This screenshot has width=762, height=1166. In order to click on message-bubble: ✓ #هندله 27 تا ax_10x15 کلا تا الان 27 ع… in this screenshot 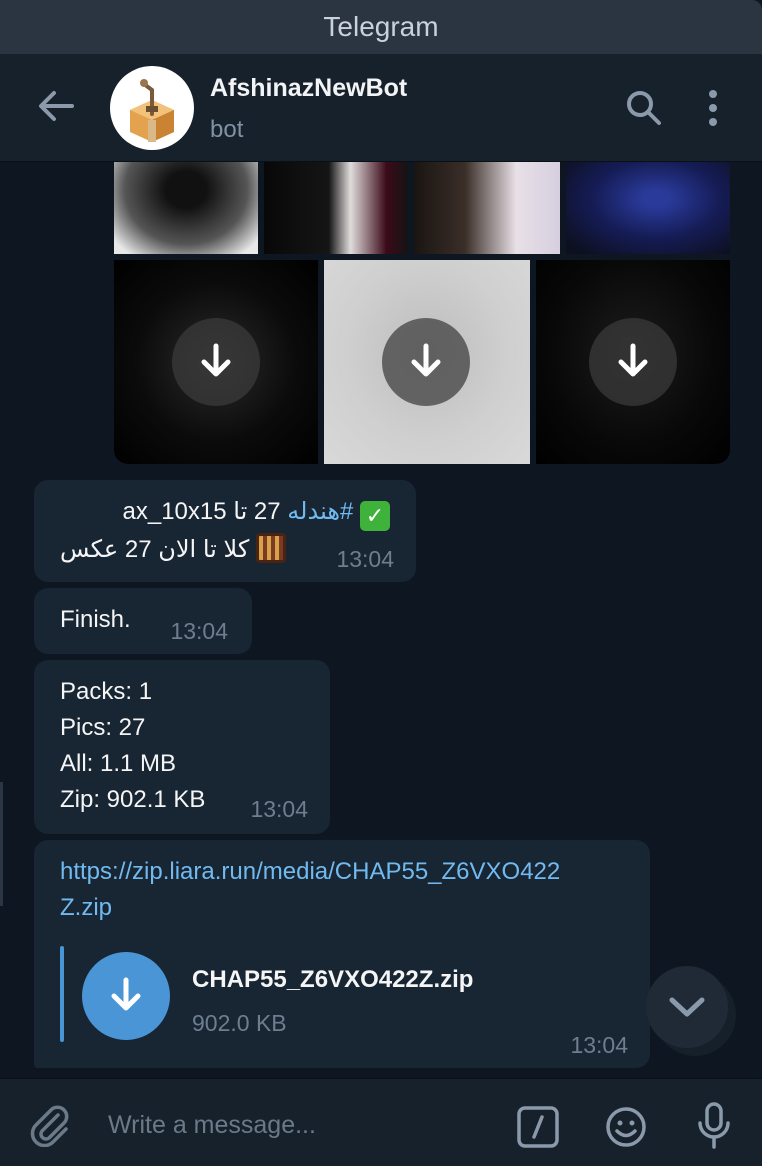, I will do `click(225, 531)`.